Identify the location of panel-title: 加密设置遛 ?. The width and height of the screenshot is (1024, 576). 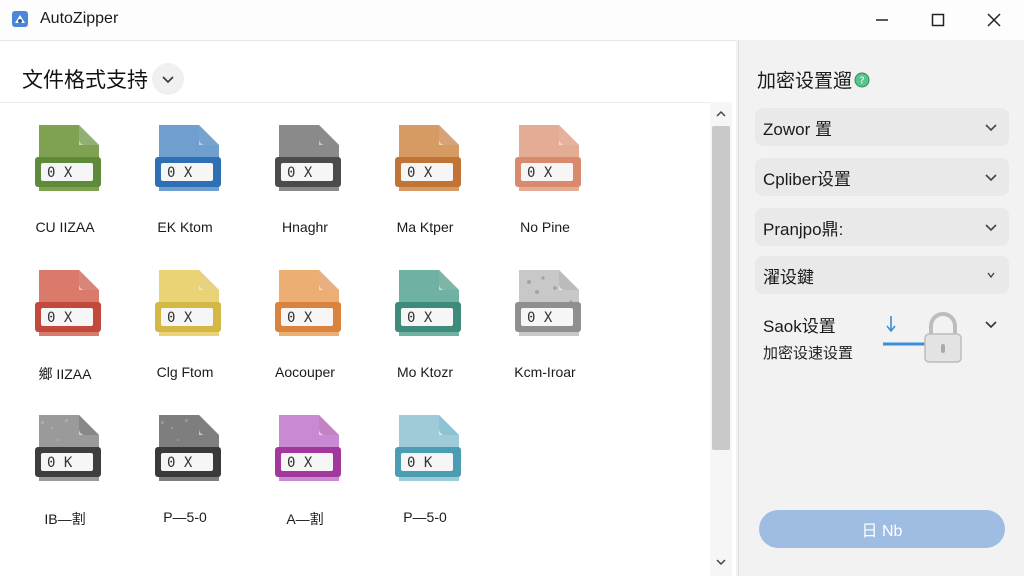
(813, 79).